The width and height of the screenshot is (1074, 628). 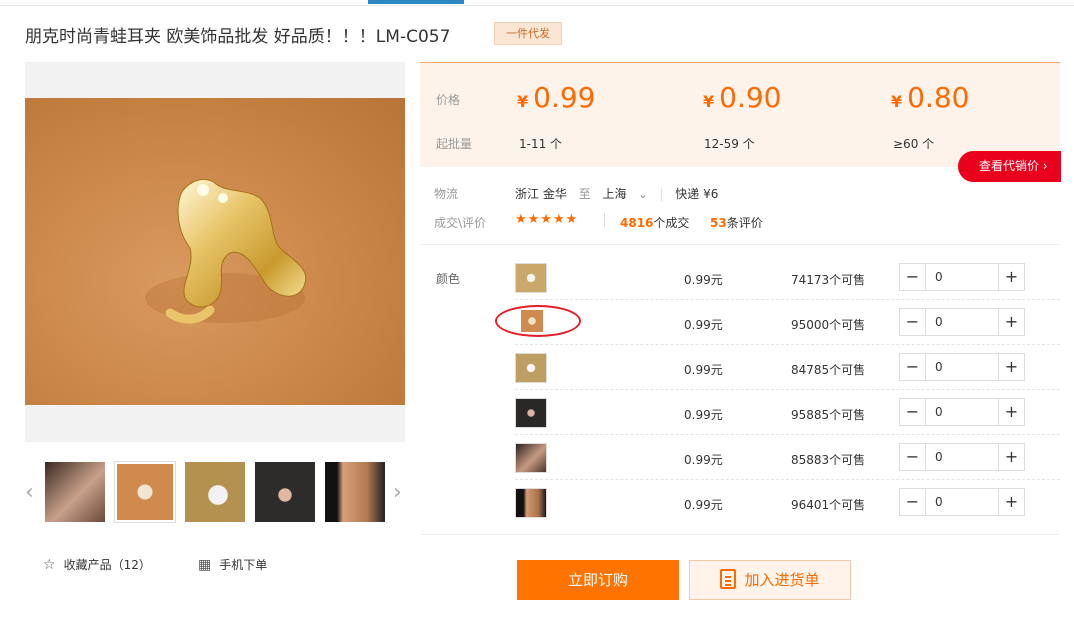 I want to click on sku-stock: 95000个可售, so click(x=828, y=325).